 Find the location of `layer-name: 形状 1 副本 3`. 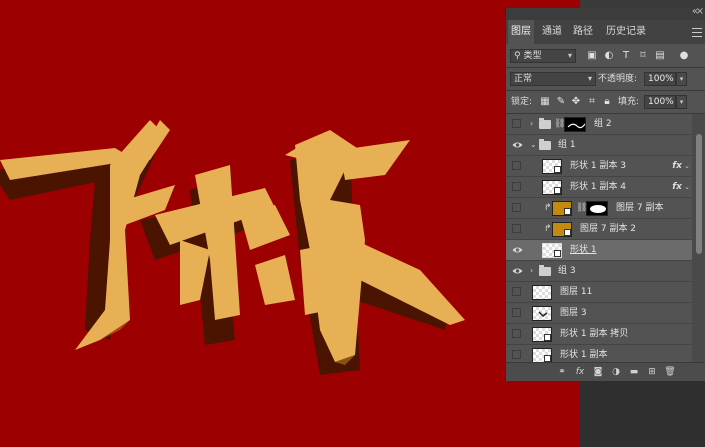

layer-name: 形状 1 副本 3 is located at coordinates (598, 166).